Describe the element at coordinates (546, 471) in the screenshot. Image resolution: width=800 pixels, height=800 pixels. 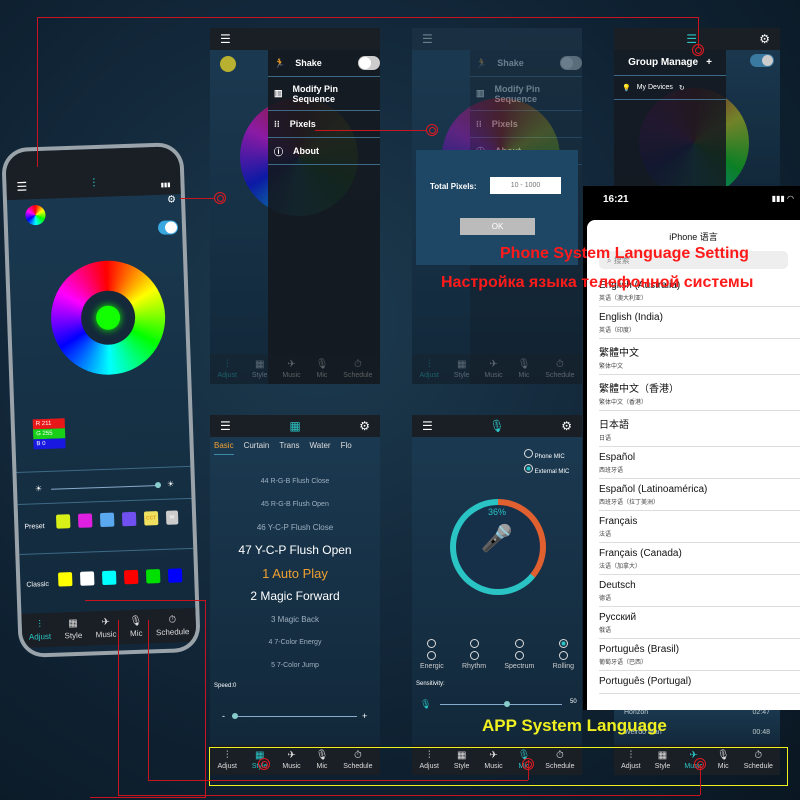
I see `external-mic-radio: External MIC` at that location.